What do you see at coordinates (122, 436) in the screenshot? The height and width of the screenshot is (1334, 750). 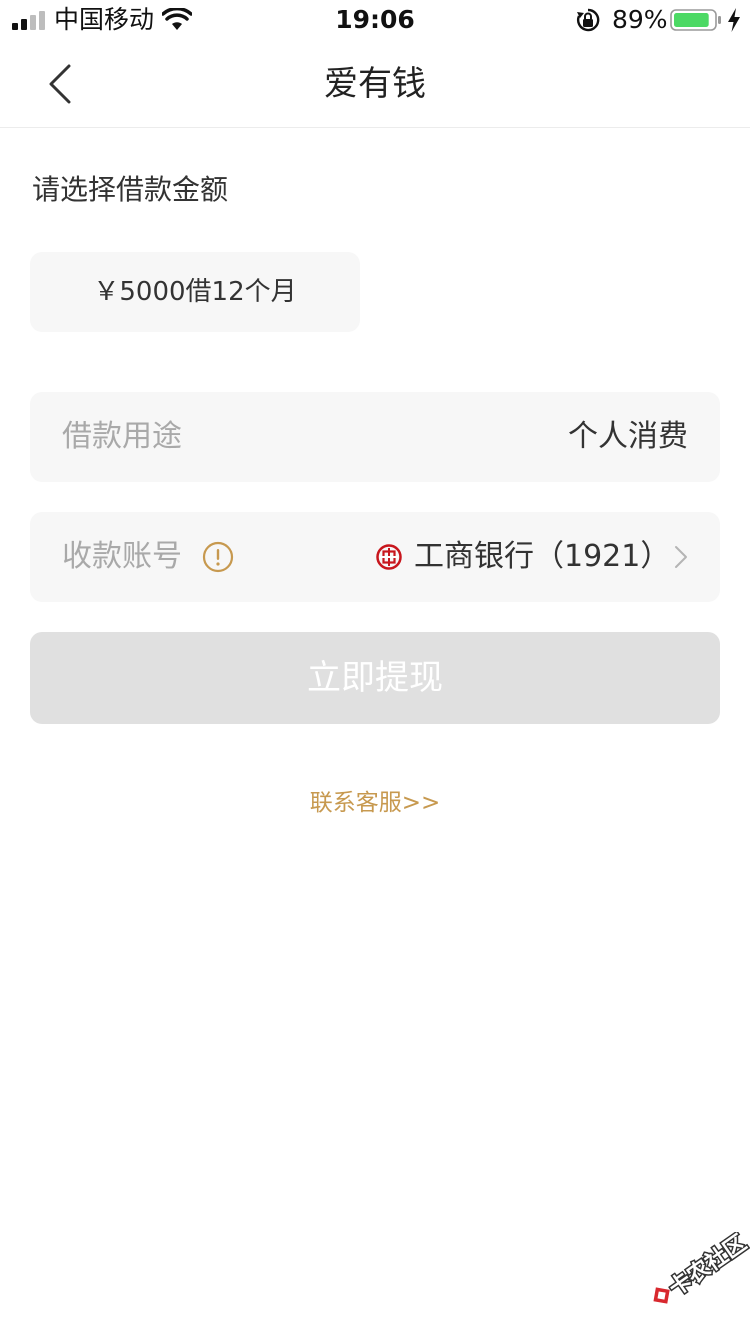 I see `loan-purpose-label: 借款用途` at bounding box center [122, 436].